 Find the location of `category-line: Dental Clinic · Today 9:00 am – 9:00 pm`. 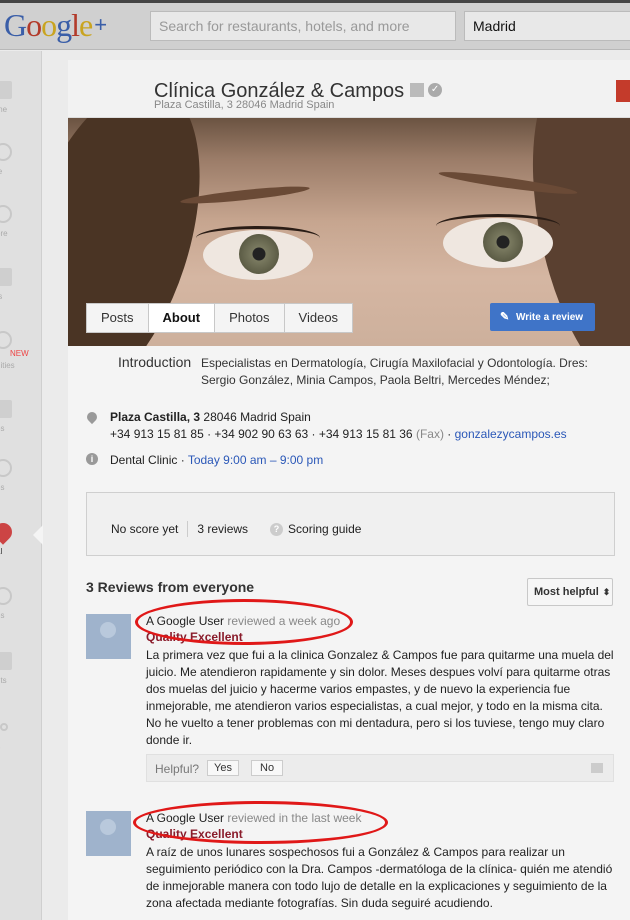

category-line: Dental Clinic · Today 9:00 am – 9:00 pm is located at coordinates (217, 460).